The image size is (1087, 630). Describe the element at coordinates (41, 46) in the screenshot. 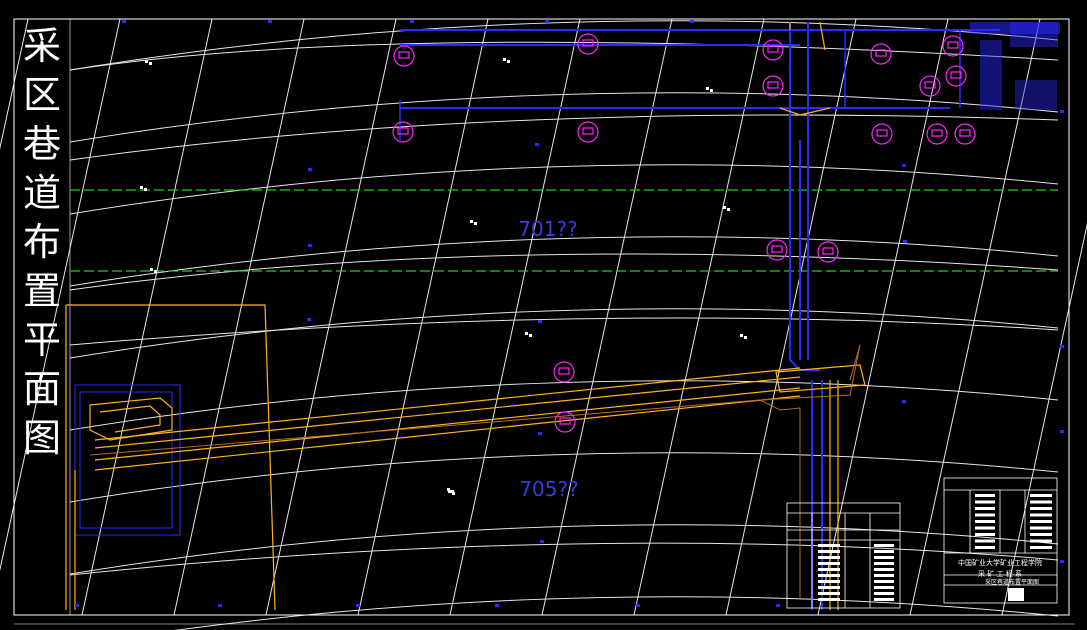

I see `title-char: 采` at that location.